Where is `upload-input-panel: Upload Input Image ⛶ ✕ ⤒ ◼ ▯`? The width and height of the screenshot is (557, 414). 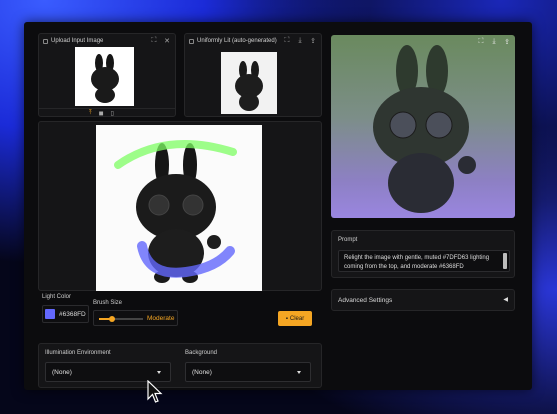 upload-input-panel: Upload Input Image ⛶ ✕ ⤒ ◼ ▯ is located at coordinates (107, 75).